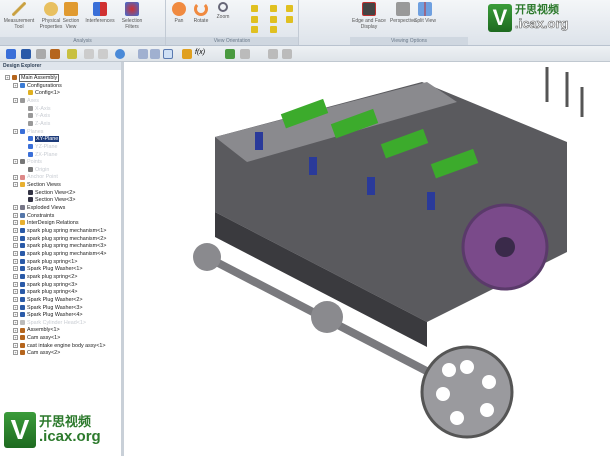  What do you see at coordinates (36, 354) in the screenshot?
I see `tree-item: + Cam assy<2>` at bounding box center [36, 354].